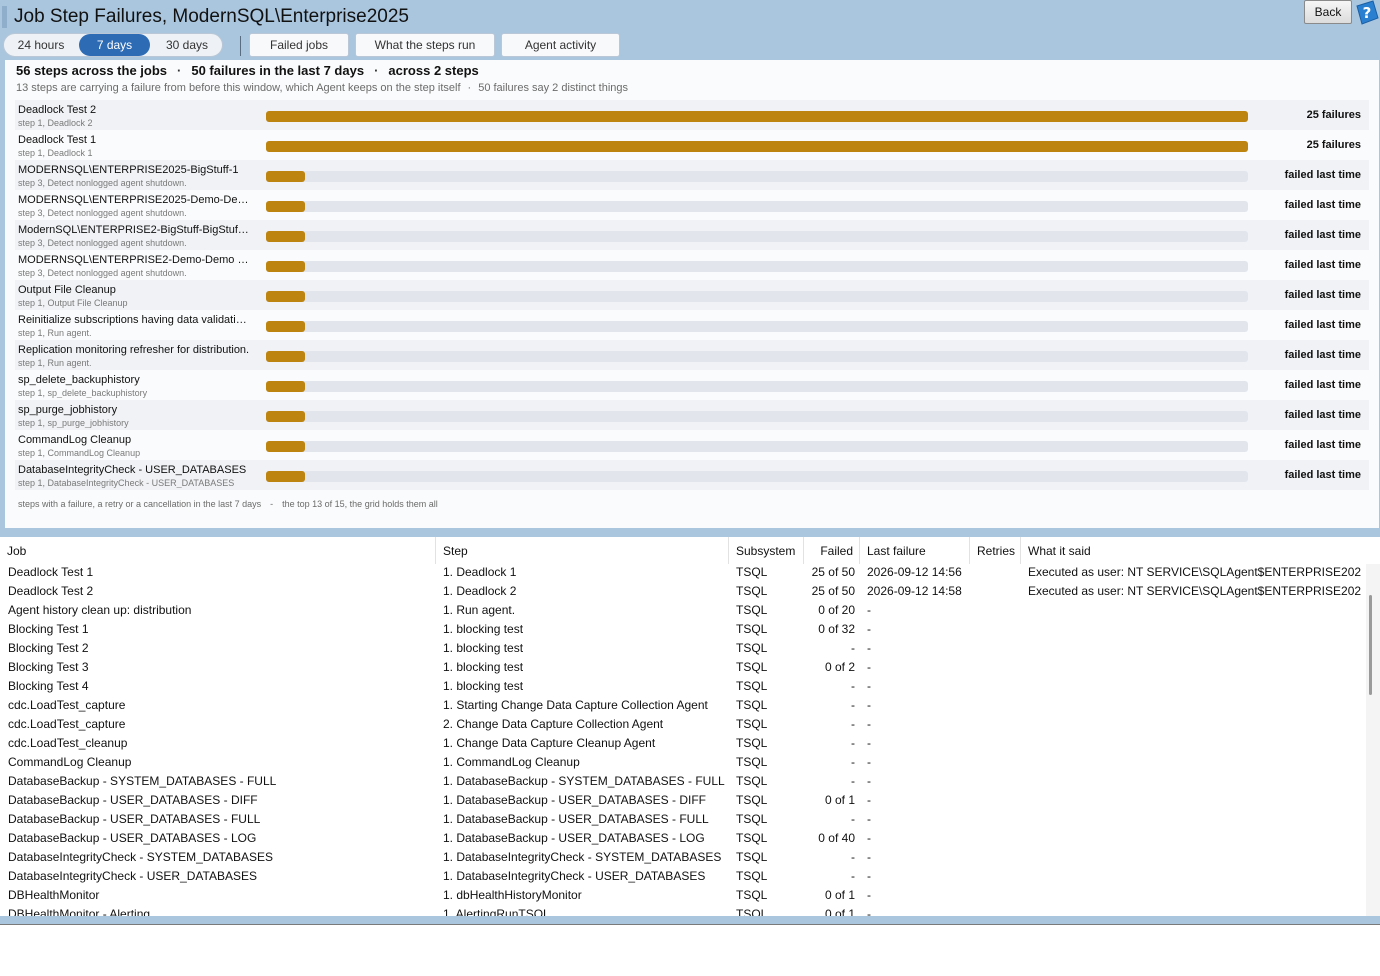  I want to click on back-button: Back, so click(1328, 12).